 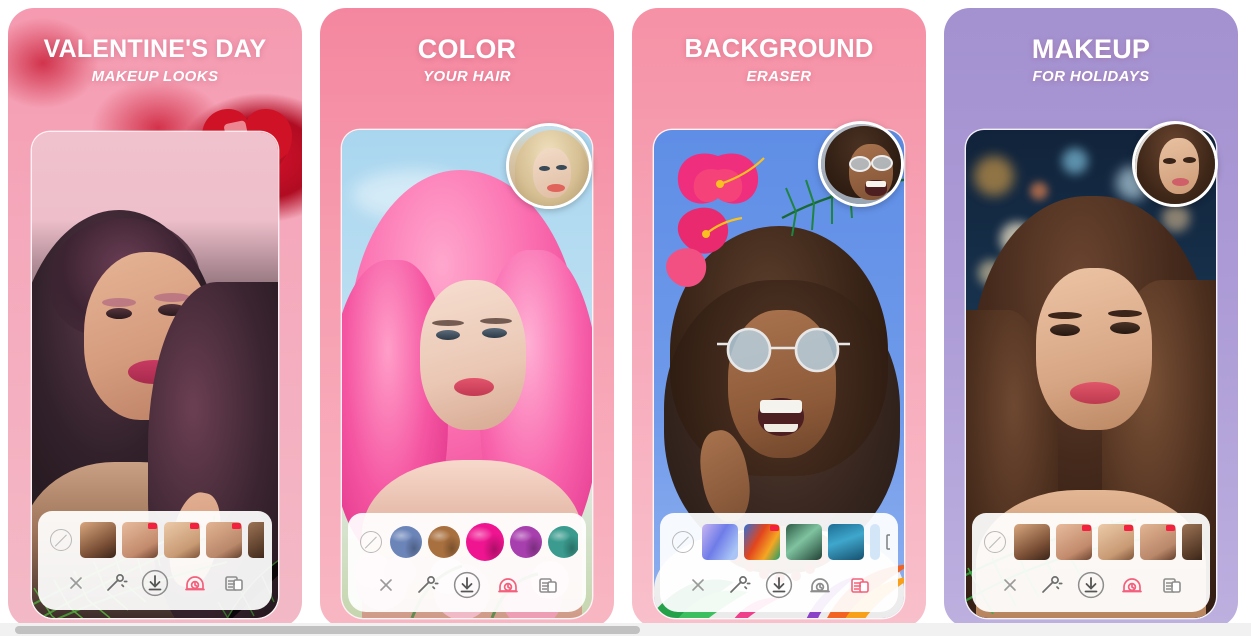 I want to click on hair-color-swatch-blue, so click(x=406, y=542).